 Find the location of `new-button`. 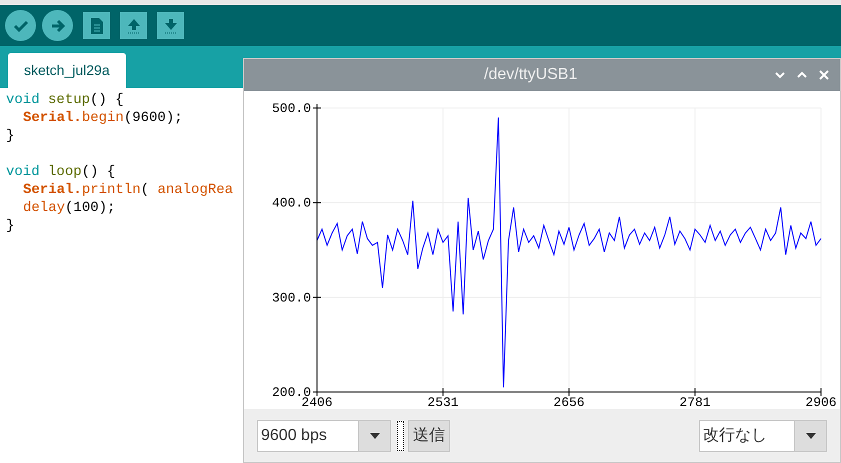

new-button is located at coordinates (96, 25).